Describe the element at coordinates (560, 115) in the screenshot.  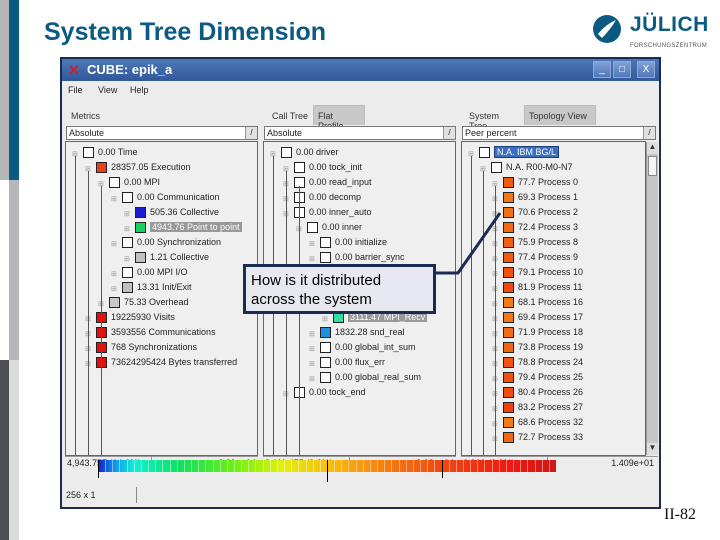
I see `tab-topology-view: Topology View` at that location.